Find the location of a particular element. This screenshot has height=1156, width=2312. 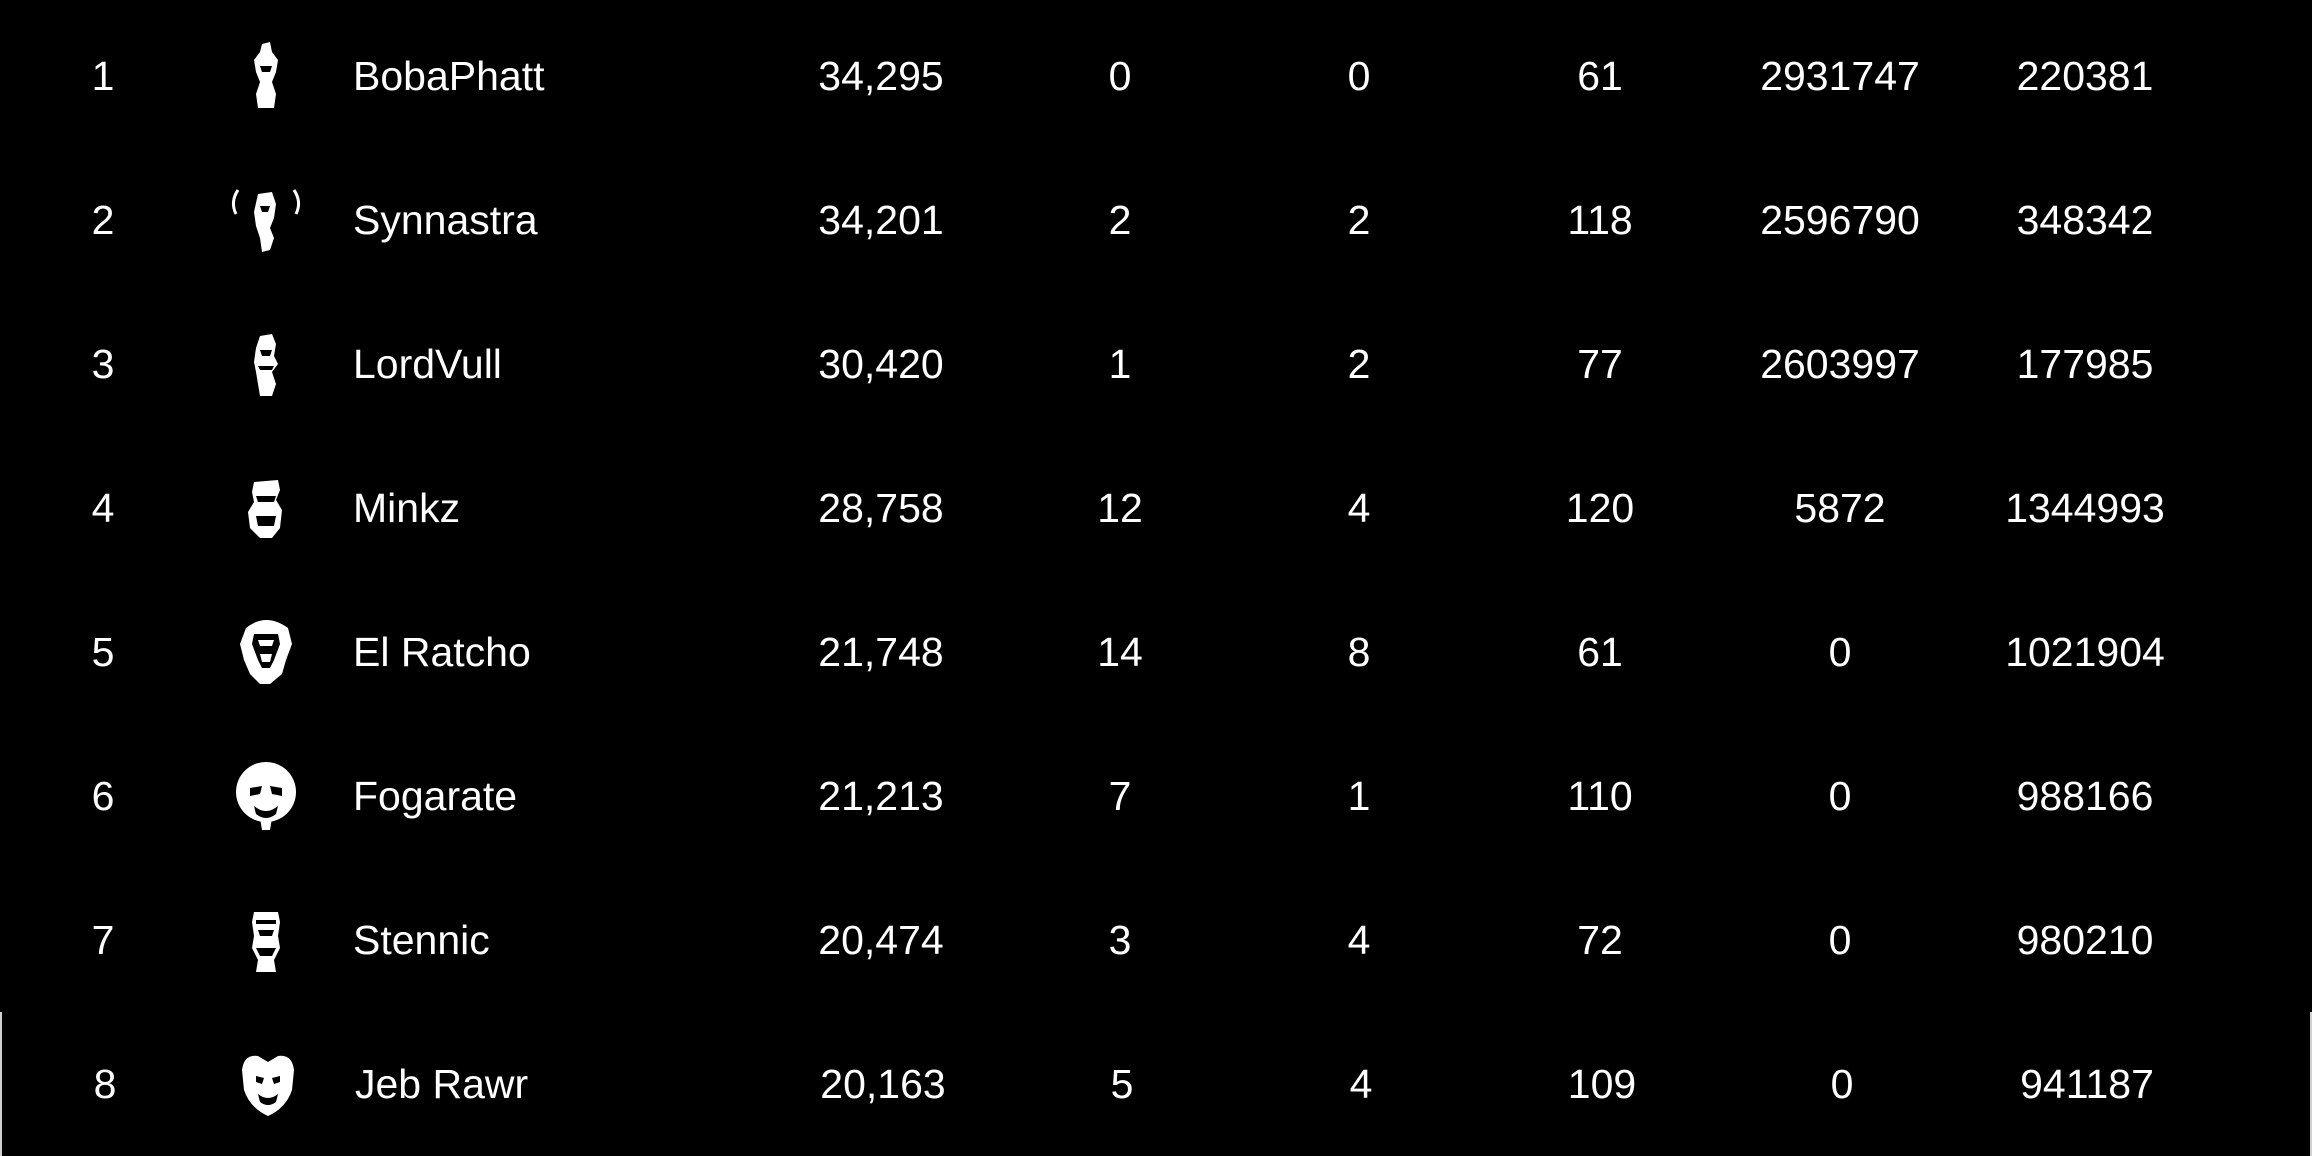

player-name: Fogarate is located at coordinates (435, 796).